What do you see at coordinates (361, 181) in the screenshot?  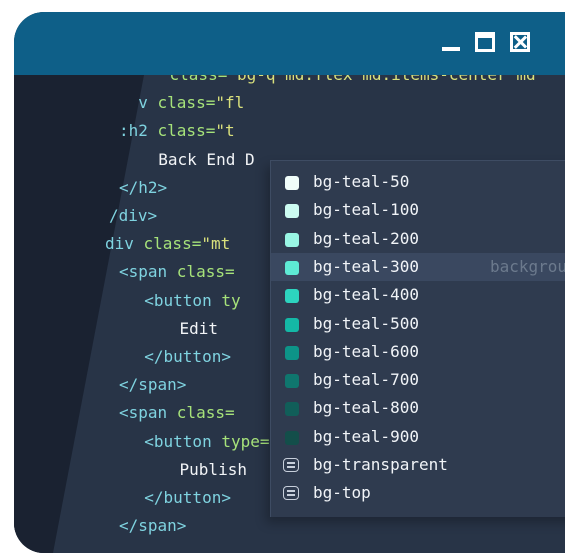 I see `suggestion-label: bg-teal-50` at bounding box center [361, 181].